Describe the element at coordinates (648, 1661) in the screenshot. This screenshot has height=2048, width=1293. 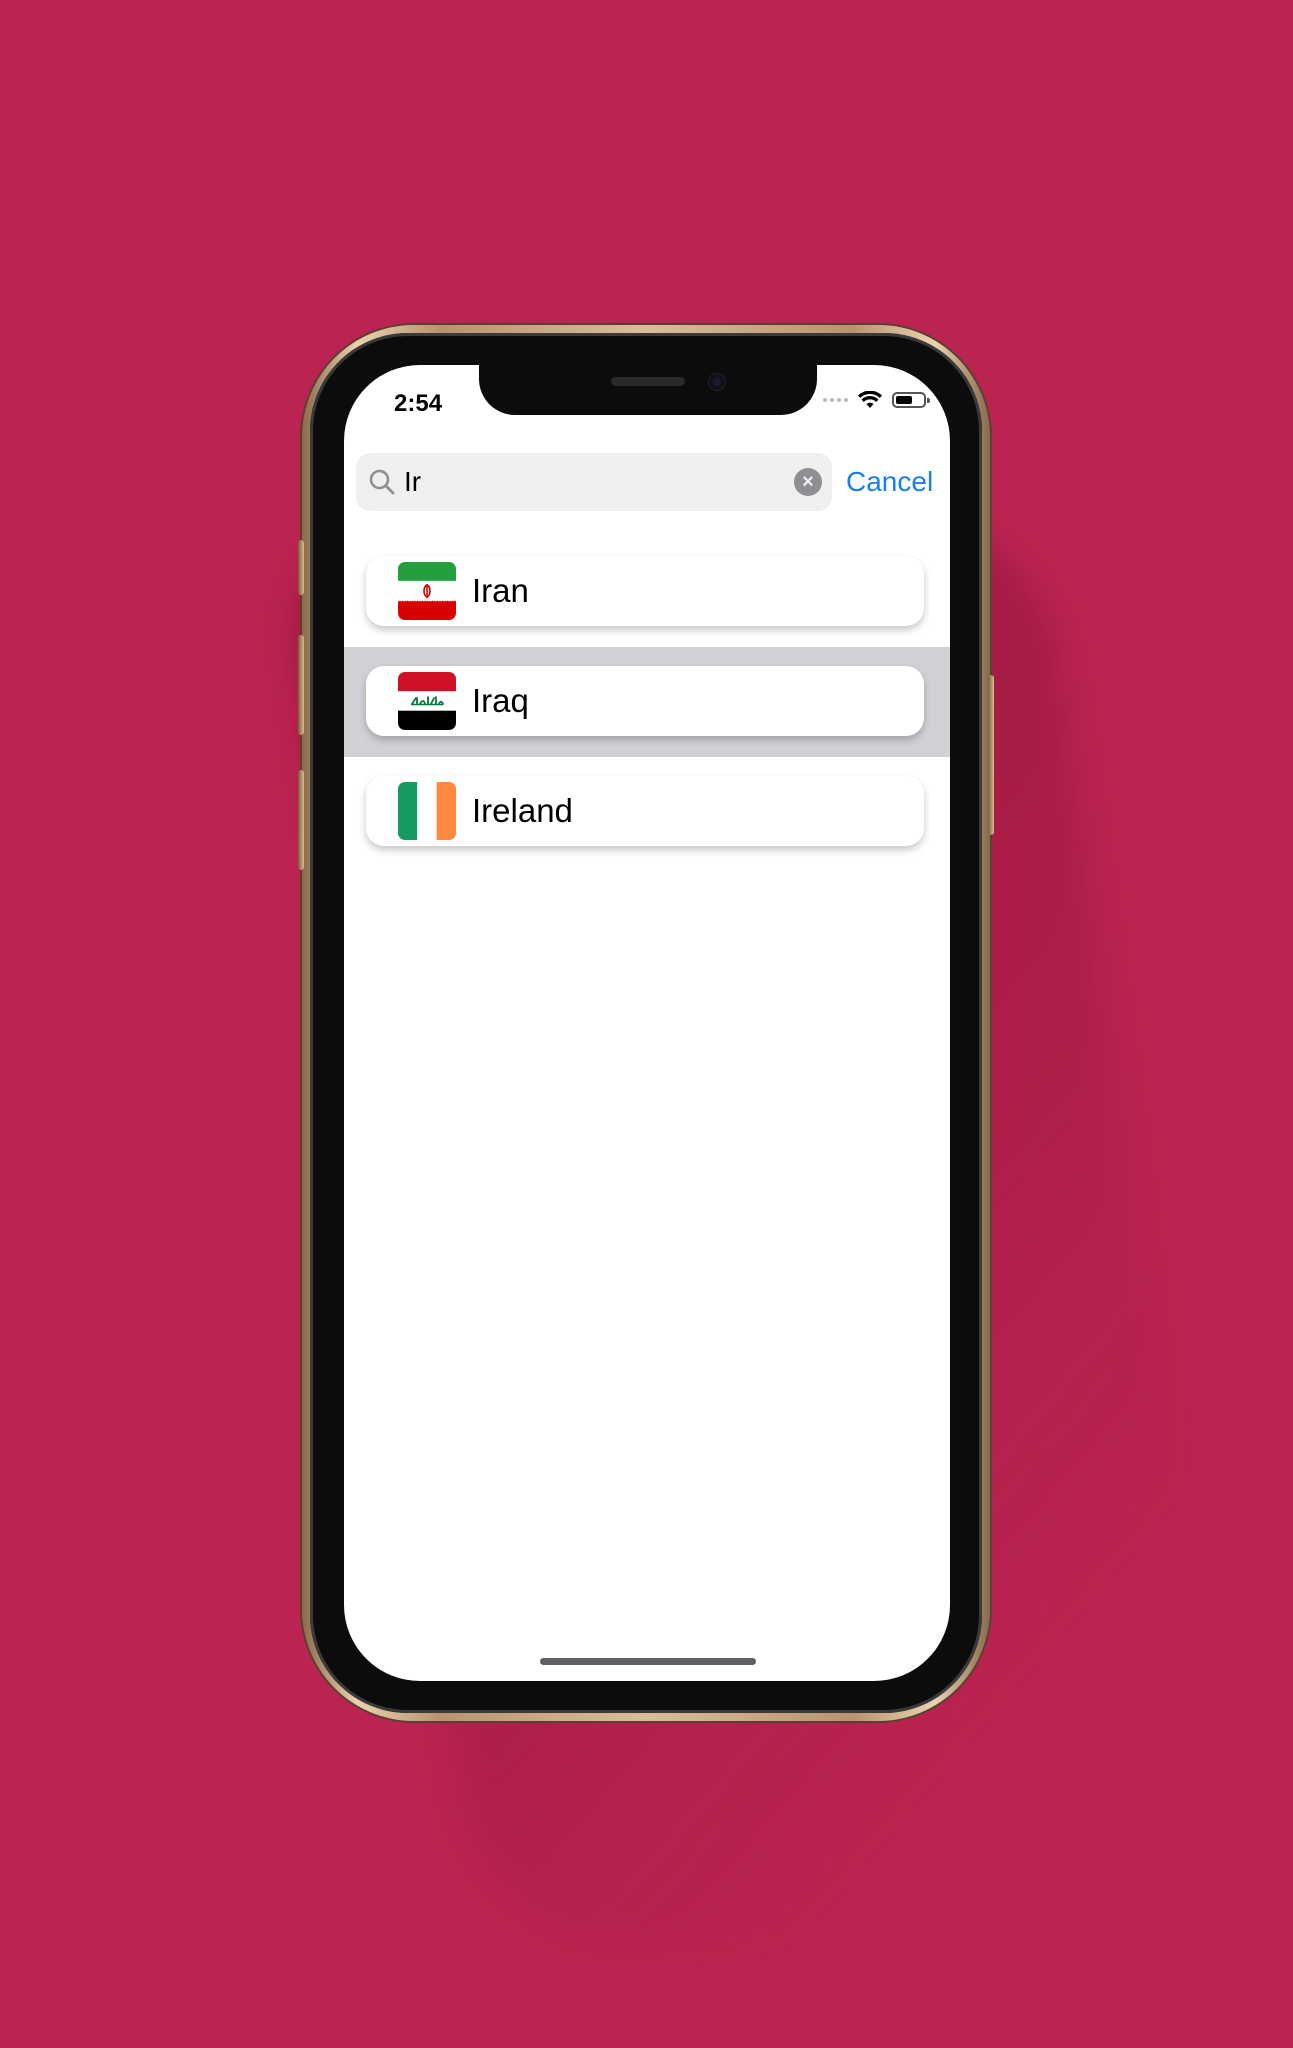
I see `home-indicator` at that location.